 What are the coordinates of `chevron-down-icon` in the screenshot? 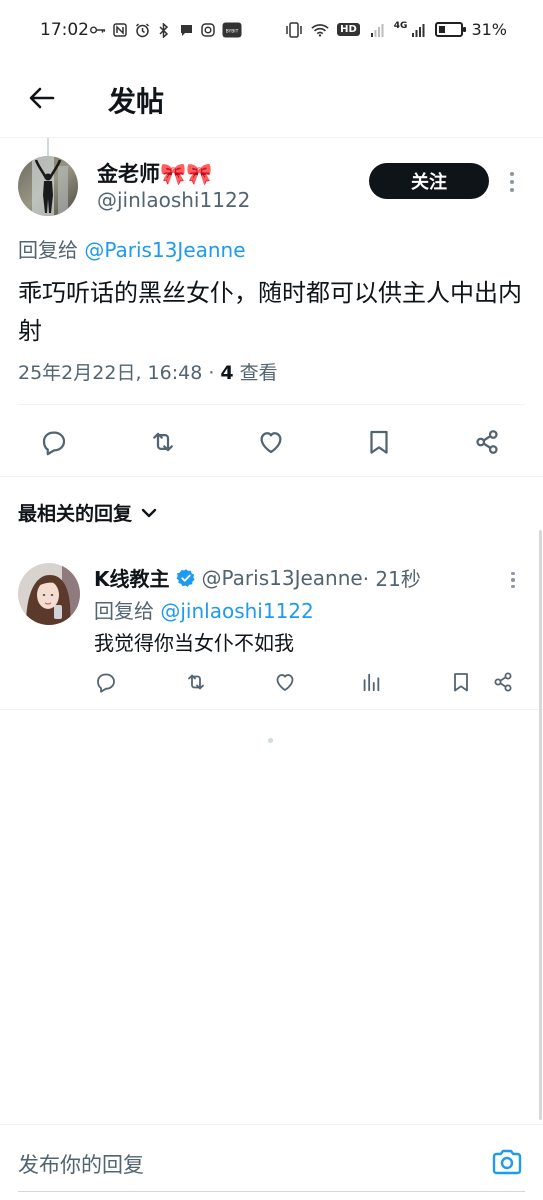 It's located at (149, 512).